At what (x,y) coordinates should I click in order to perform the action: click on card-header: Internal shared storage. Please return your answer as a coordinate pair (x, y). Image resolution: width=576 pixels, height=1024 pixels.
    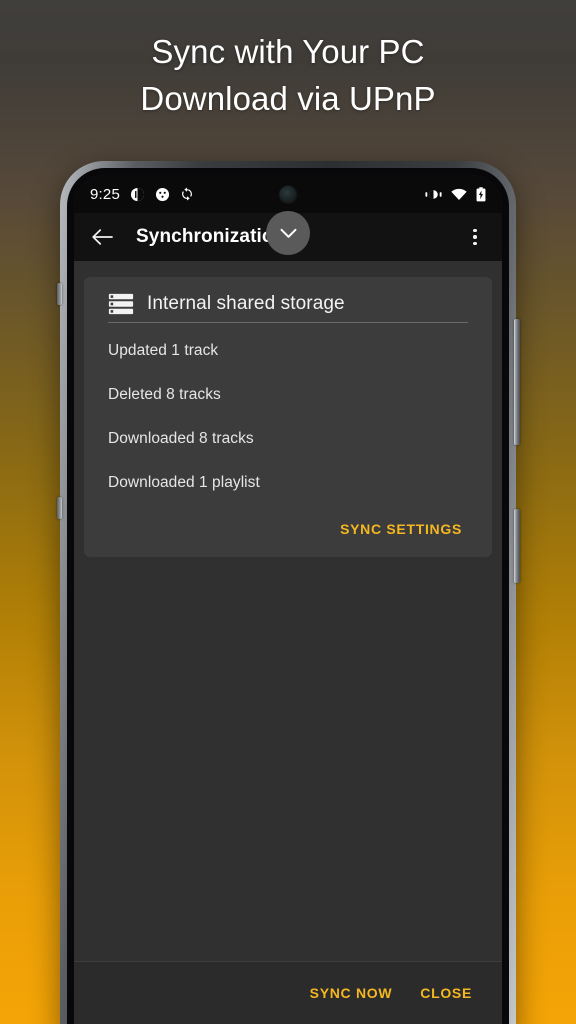
    Looking at the image, I should click on (288, 304).